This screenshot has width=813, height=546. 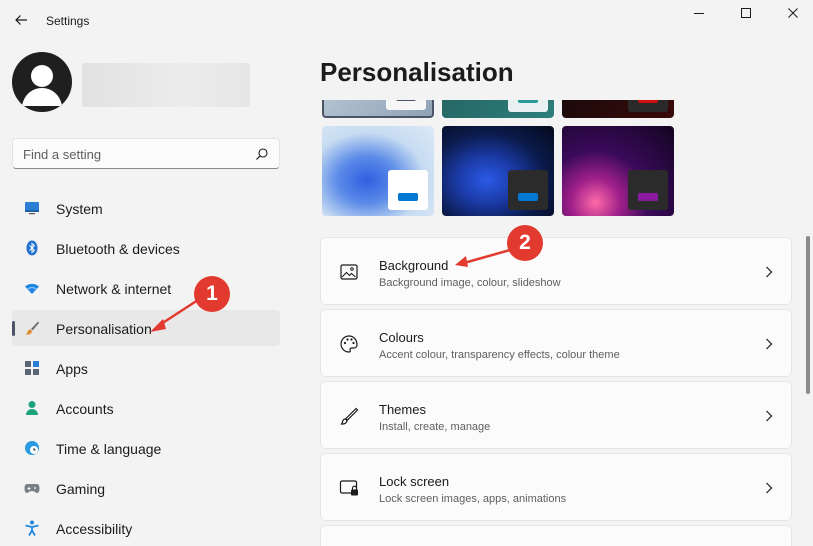 What do you see at coordinates (414, 265) in the screenshot?
I see `card-title: Background` at bounding box center [414, 265].